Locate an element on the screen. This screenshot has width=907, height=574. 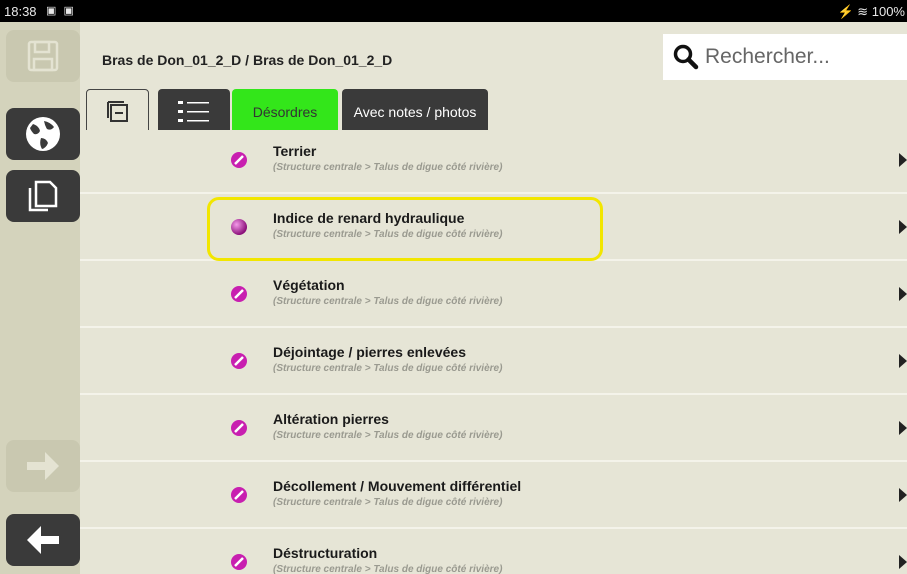
arrow-right-icon is located at coordinates (43, 466).